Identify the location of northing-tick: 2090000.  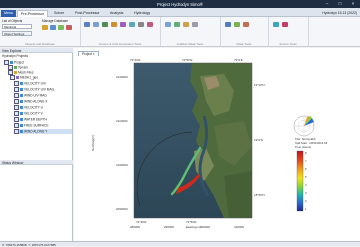
(122, 209).